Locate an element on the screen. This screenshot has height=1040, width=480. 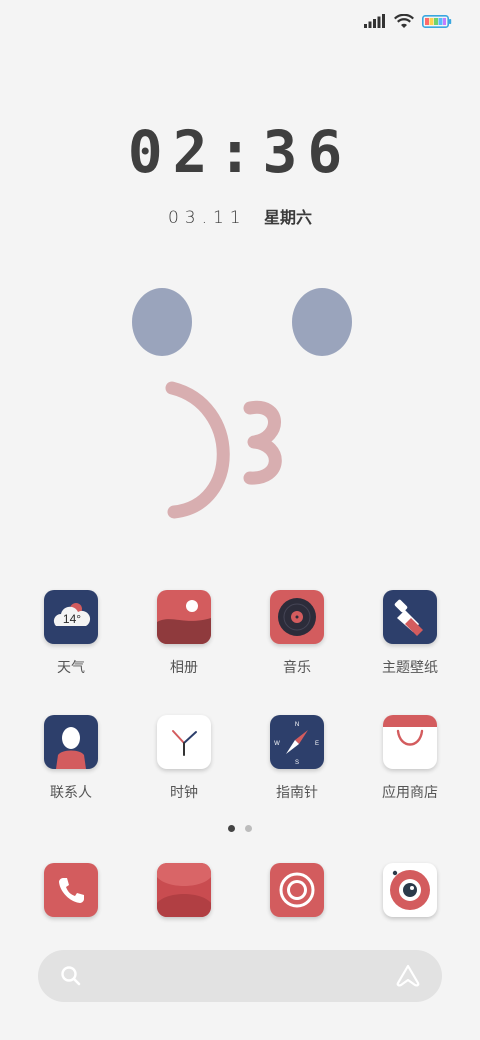
svg-text: E is located at coordinates (317, 744).